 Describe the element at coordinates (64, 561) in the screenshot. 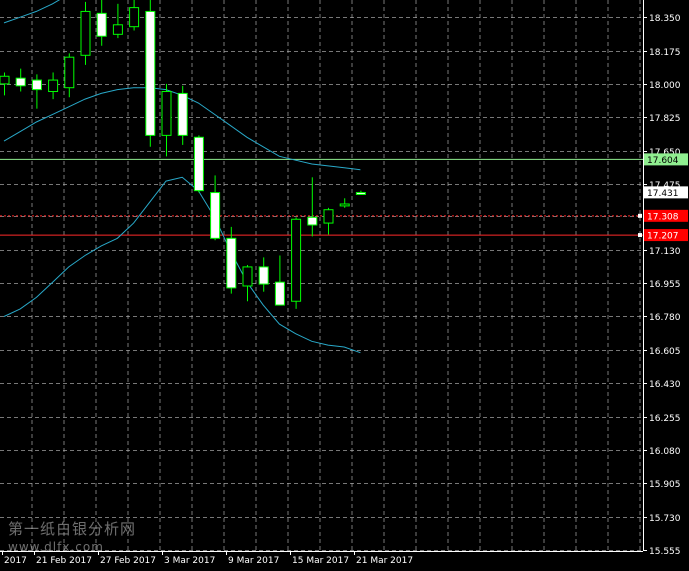

I see `x-tick-label: 21 Feb 2017` at that location.